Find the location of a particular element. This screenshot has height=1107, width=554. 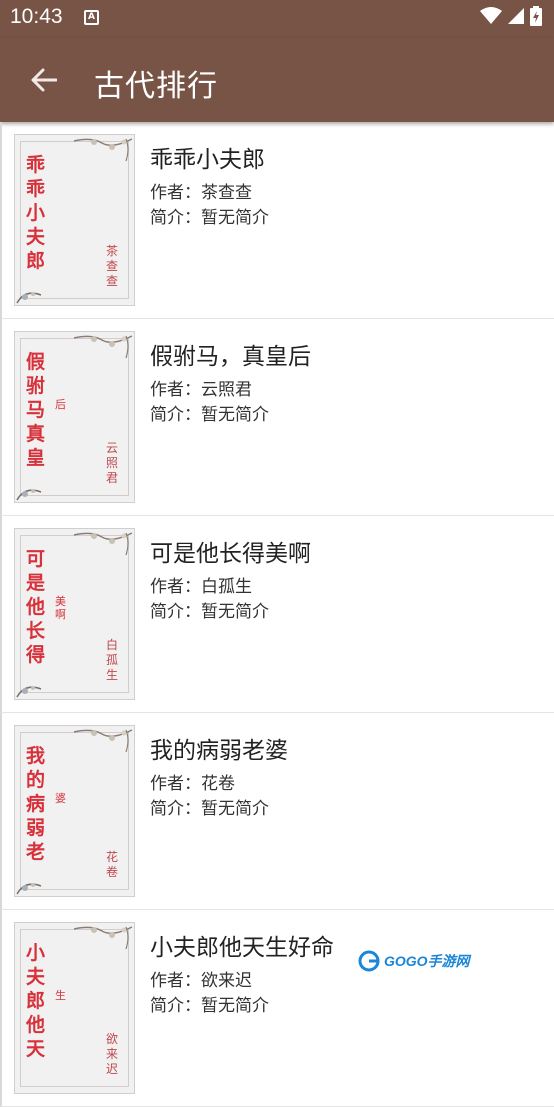

book-author: 作者：白孤生 is located at coordinates (201, 587).